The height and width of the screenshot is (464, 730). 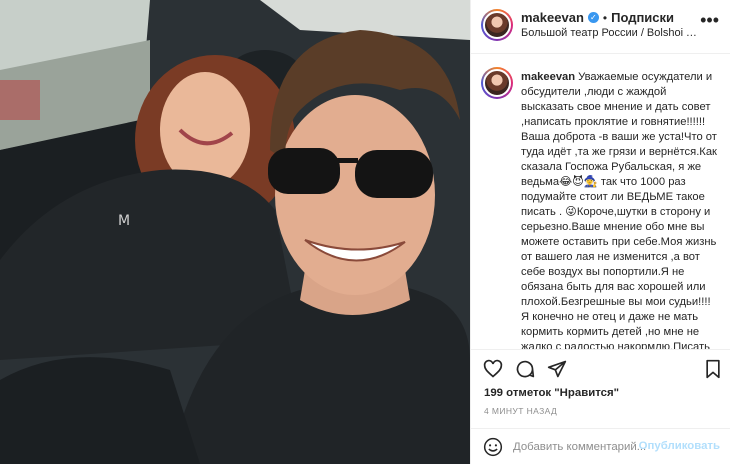 I want to click on avatar, so click(x=497, y=25).